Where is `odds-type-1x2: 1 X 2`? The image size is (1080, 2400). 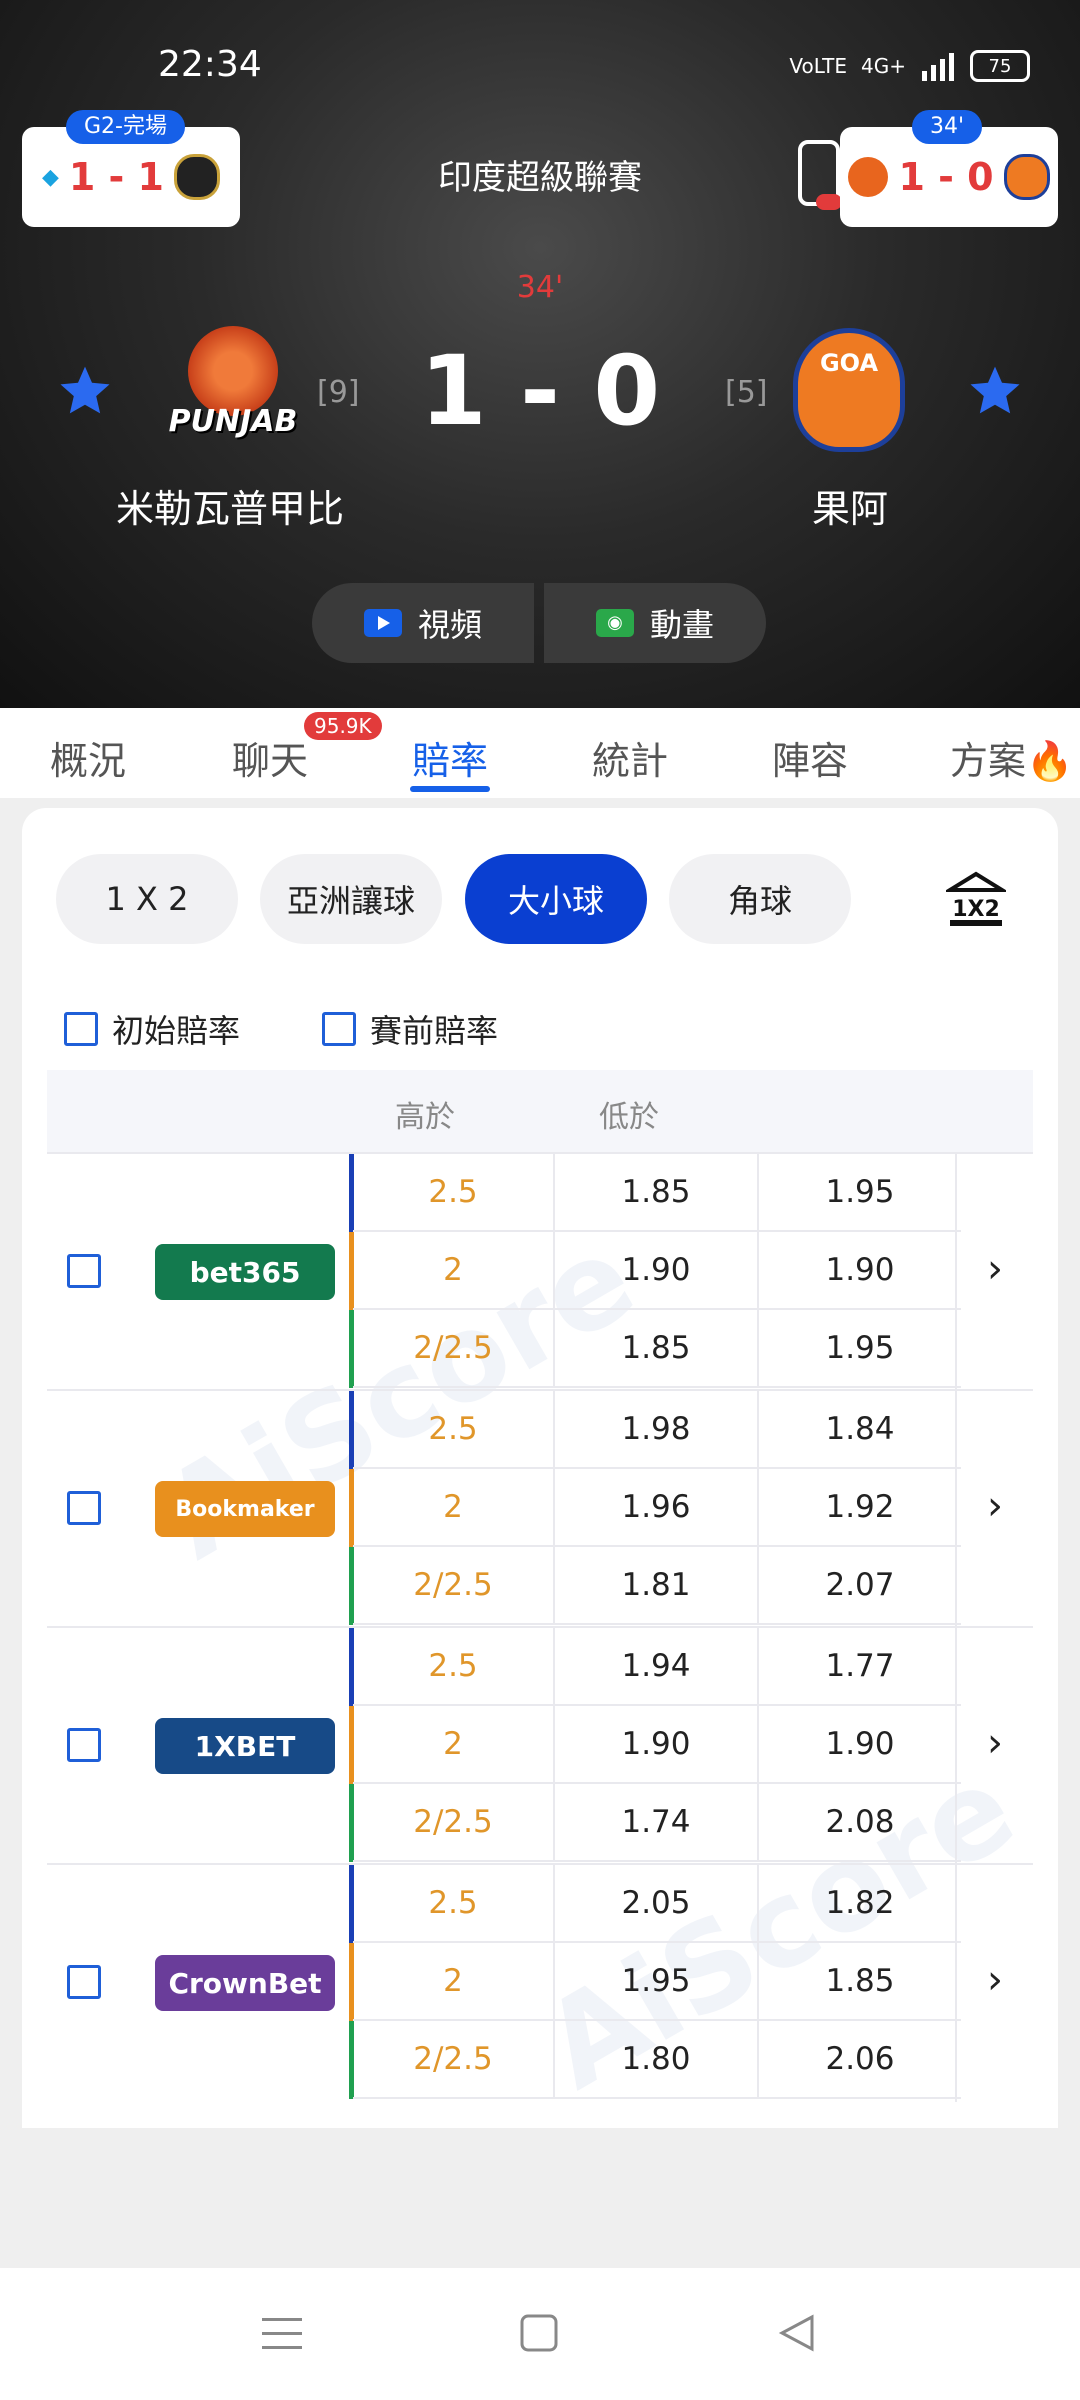
odds-type-1x2: 1 X 2 is located at coordinates (147, 899).